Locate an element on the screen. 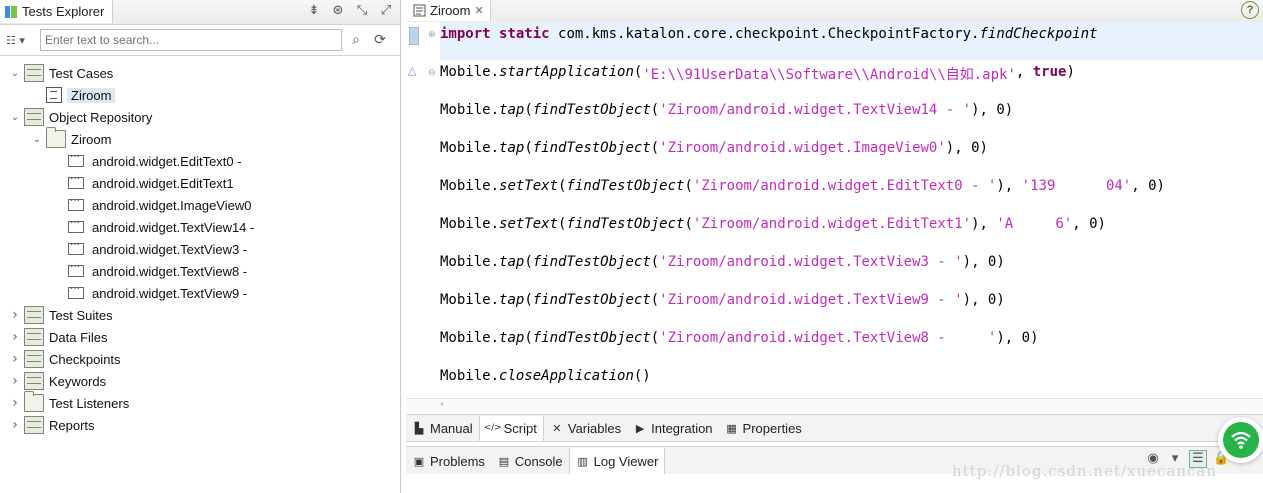  eye-icon: ◉ is located at coordinates (1153, 459).